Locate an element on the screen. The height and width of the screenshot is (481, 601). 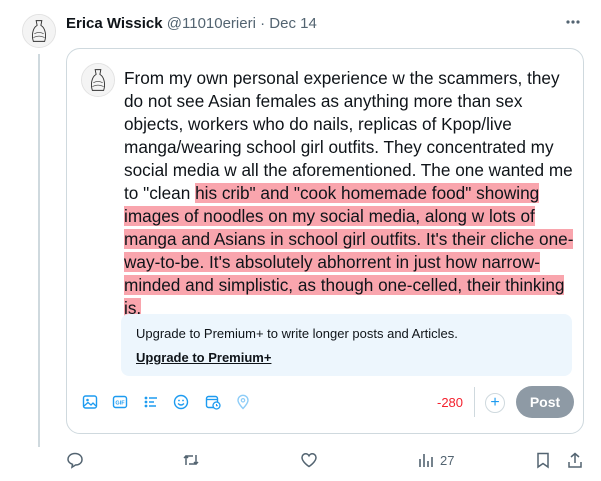
more-horizontal-icon is located at coordinates (573, 22).